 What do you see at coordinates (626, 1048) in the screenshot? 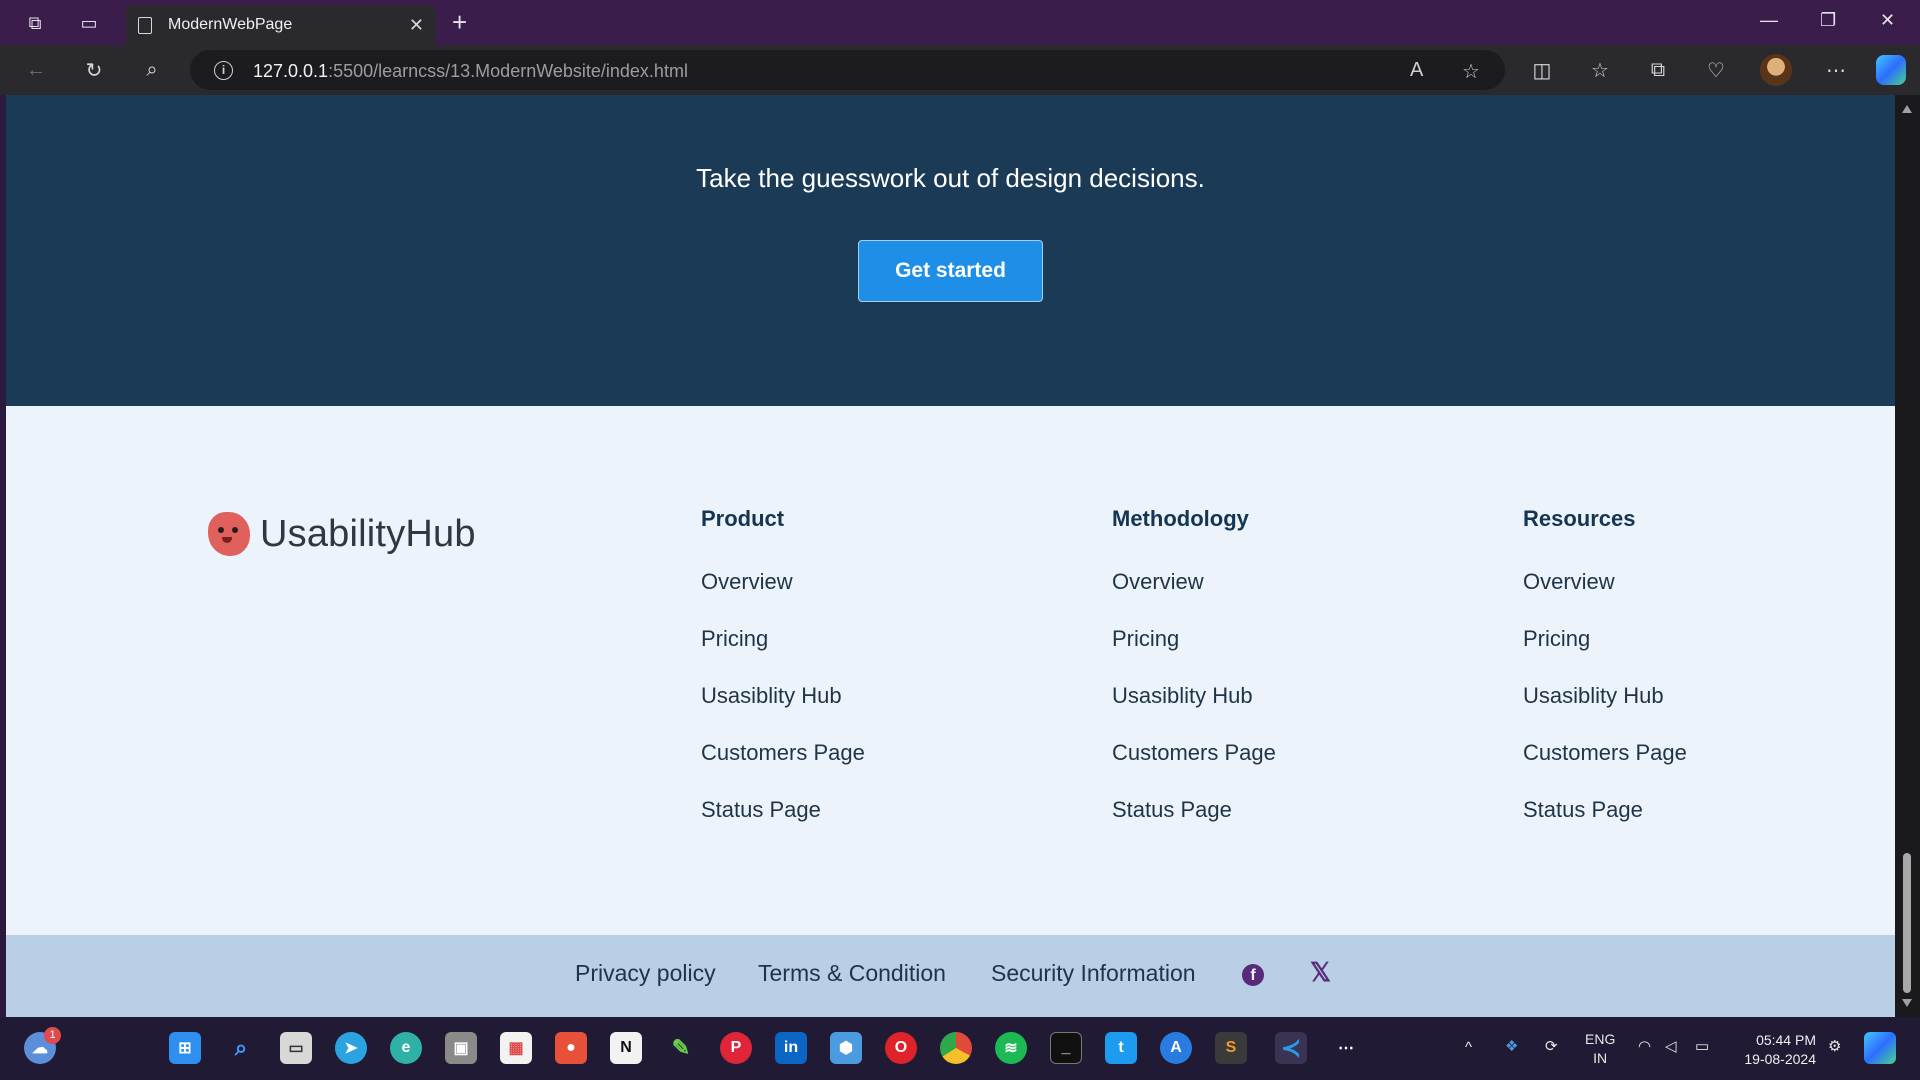
I see `notion-icon: N` at bounding box center [626, 1048].